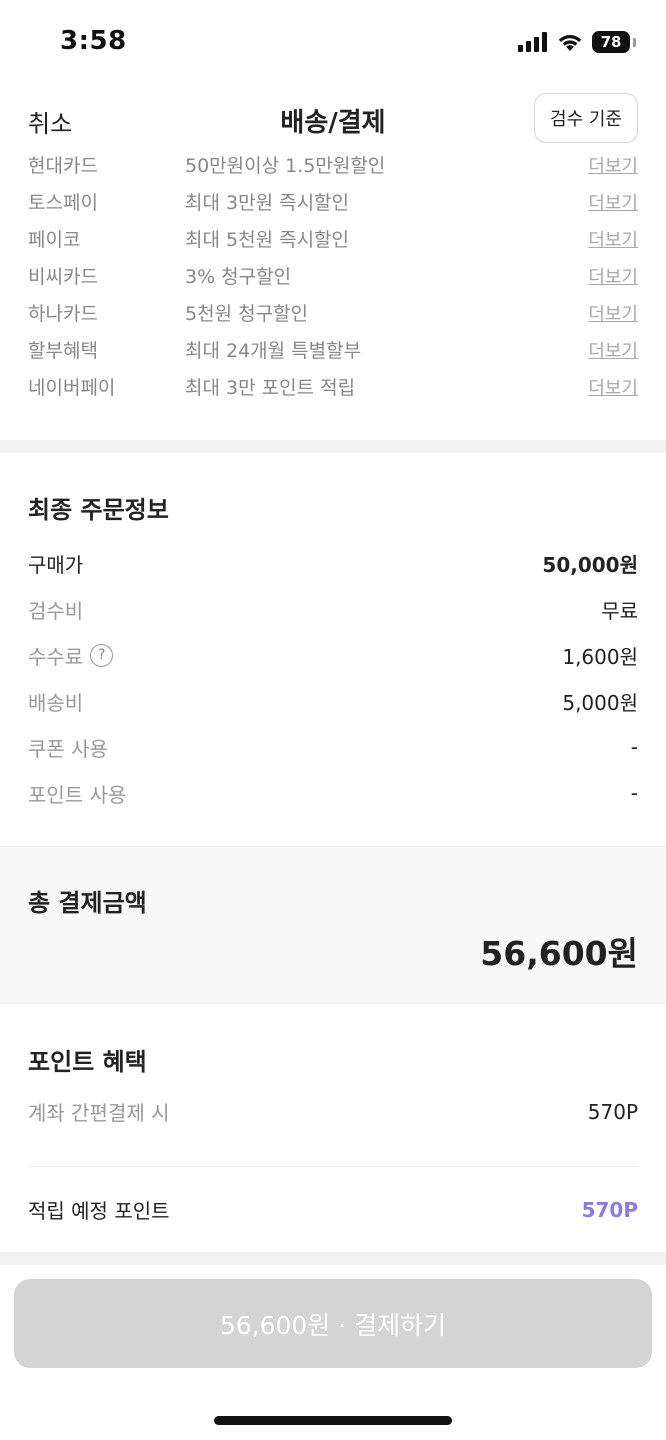  What do you see at coordinates (600, 656) in the screenshot?
I see `order-value: 1,600원` at bounding box center [600, 656].